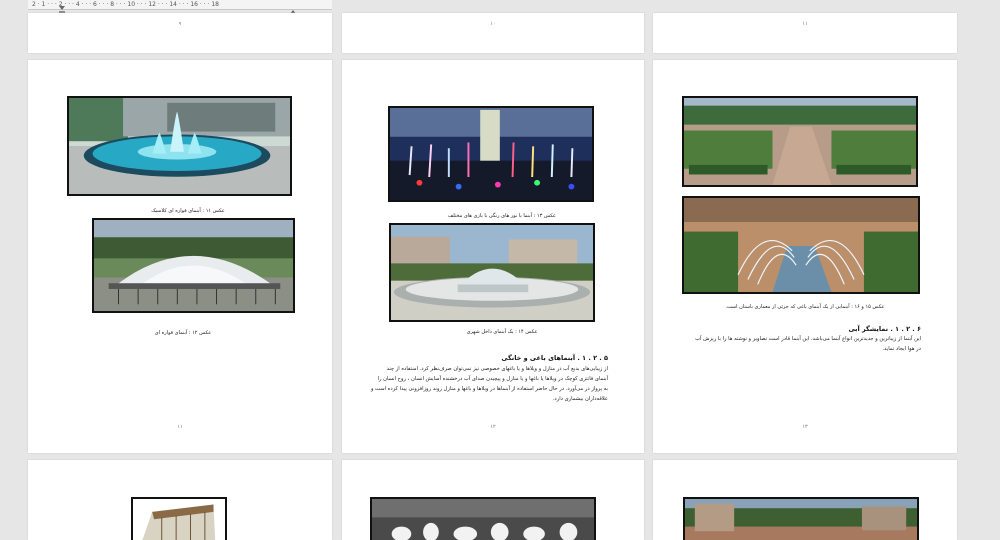 This screenshot has width=1000, height=540. I want to click on fountain-photo-urban, so click(492, 272).